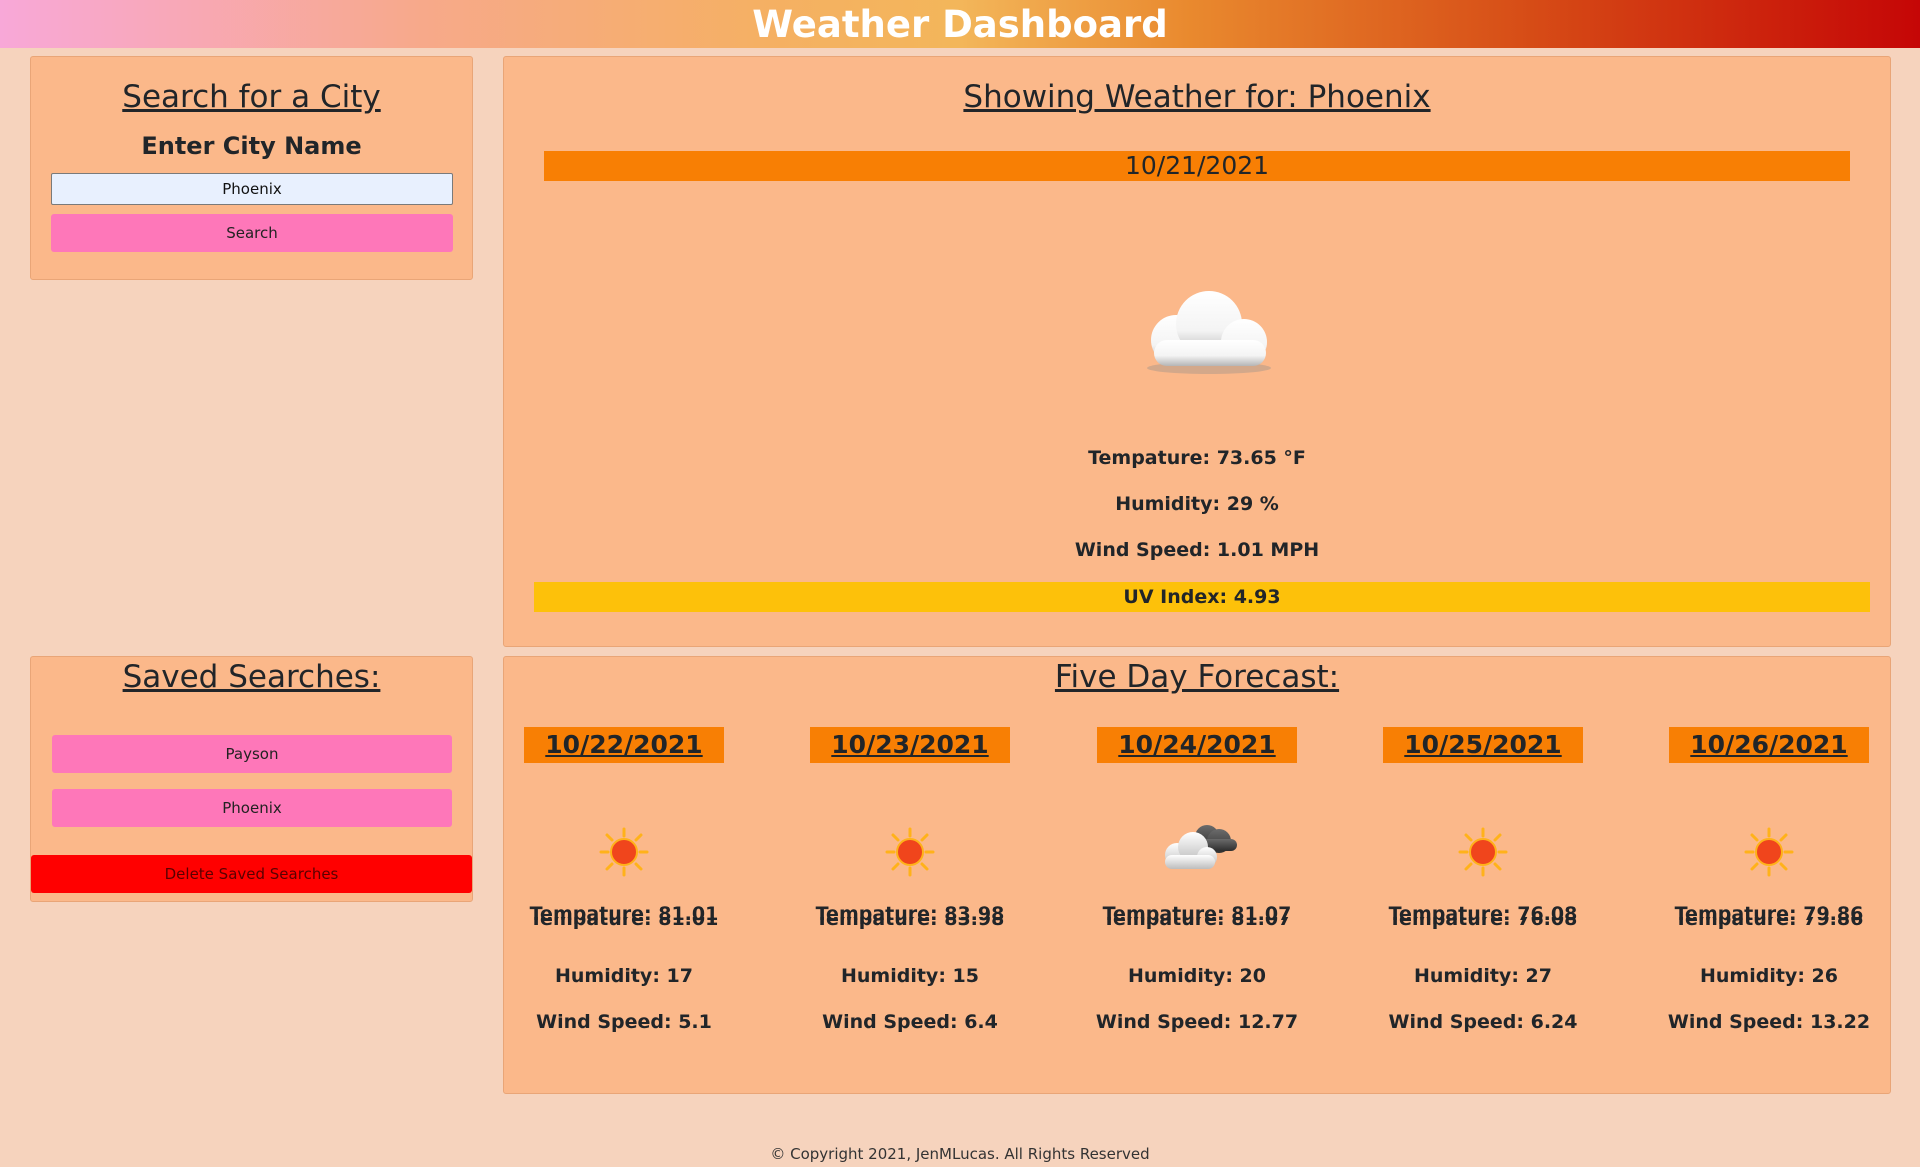  Describe the element at coordinates (624, 1022) in the screenshot. I see `forecast-wind-speed: Wind Speed: 5.1` at that location.